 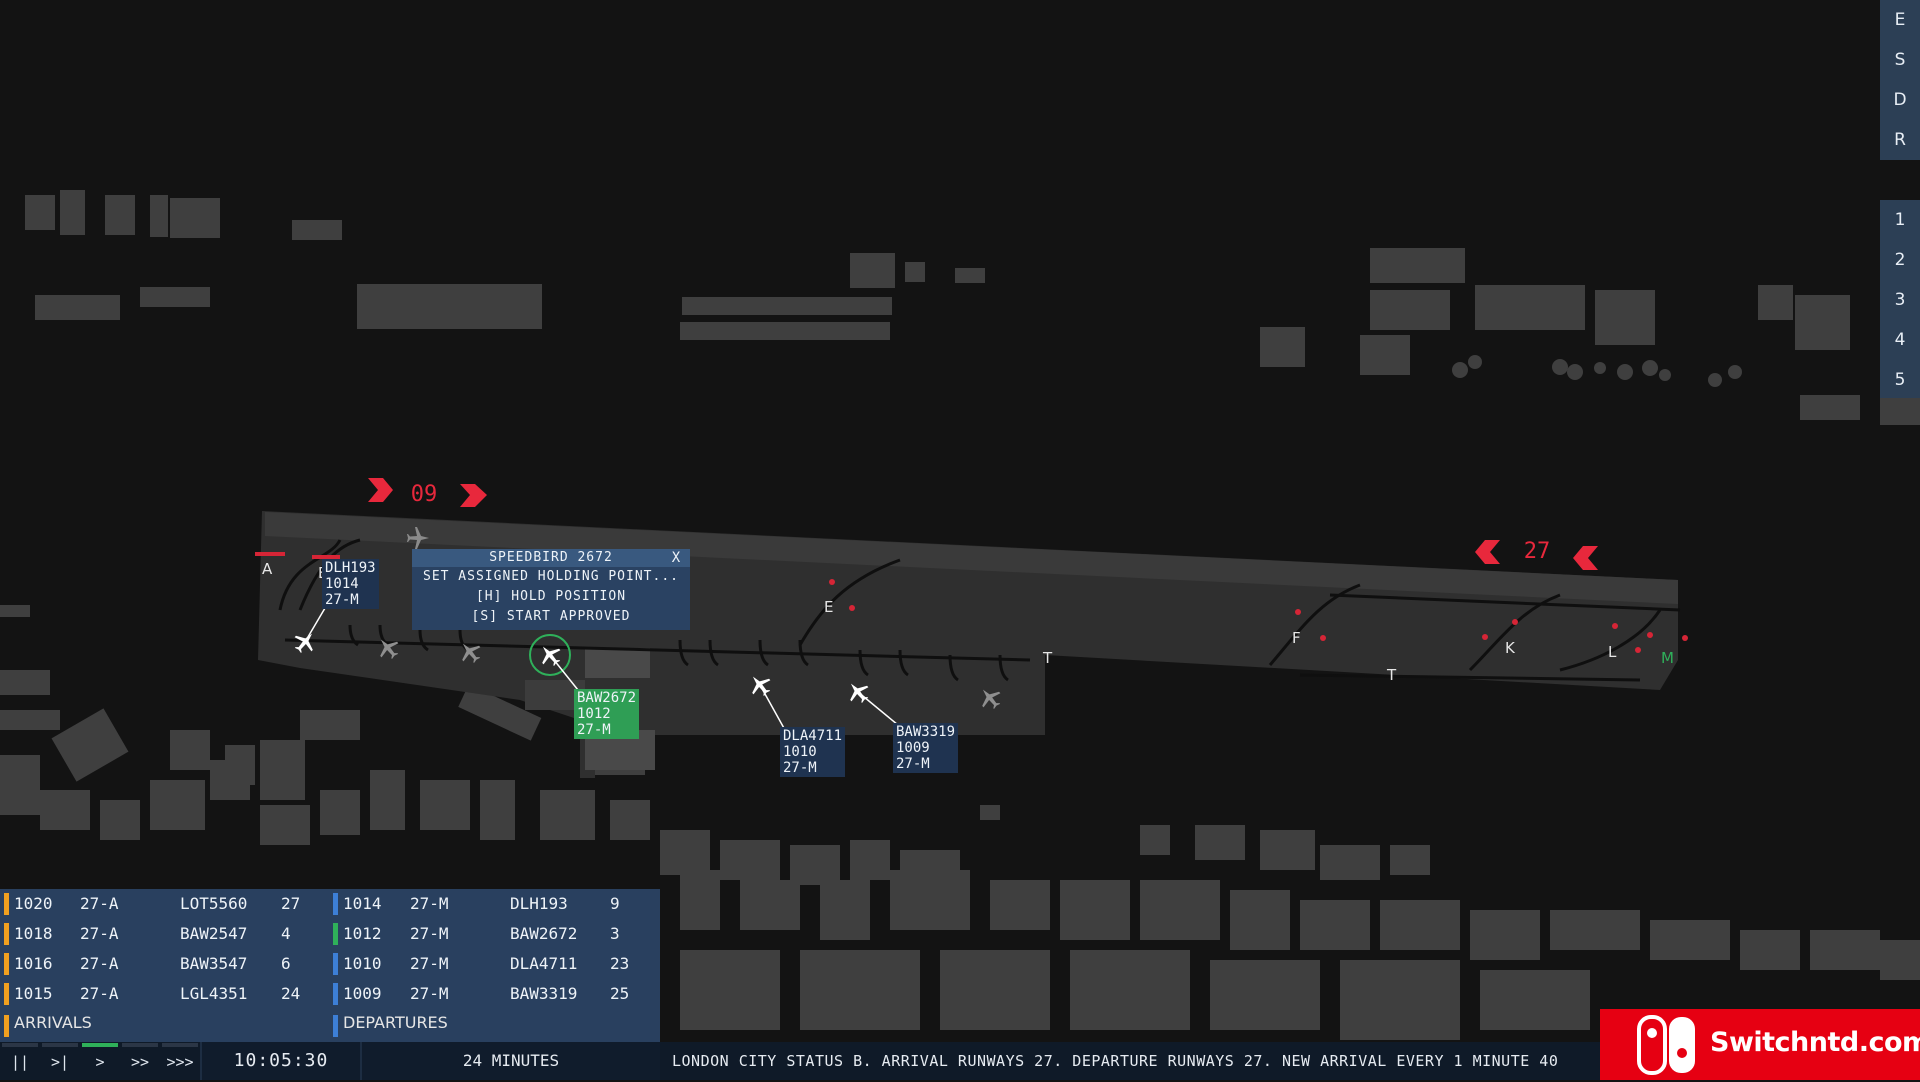 What do you see at coordinates (551, 597) in the screenshot?
I see `menu-item-hold-position: [H] HOLD POSITION` at bounding box center [551, 597].